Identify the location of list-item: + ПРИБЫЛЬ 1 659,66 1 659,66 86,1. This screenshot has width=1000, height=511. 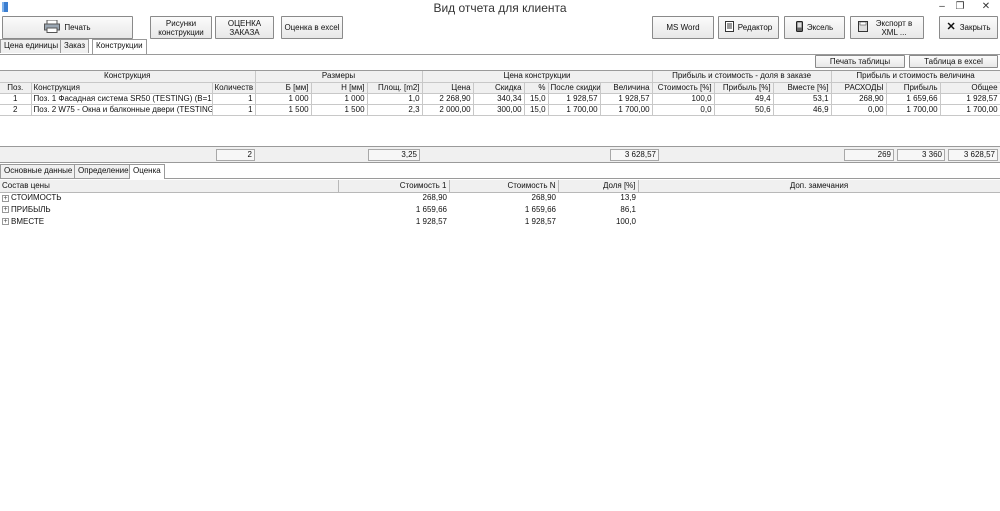
(500, 210).